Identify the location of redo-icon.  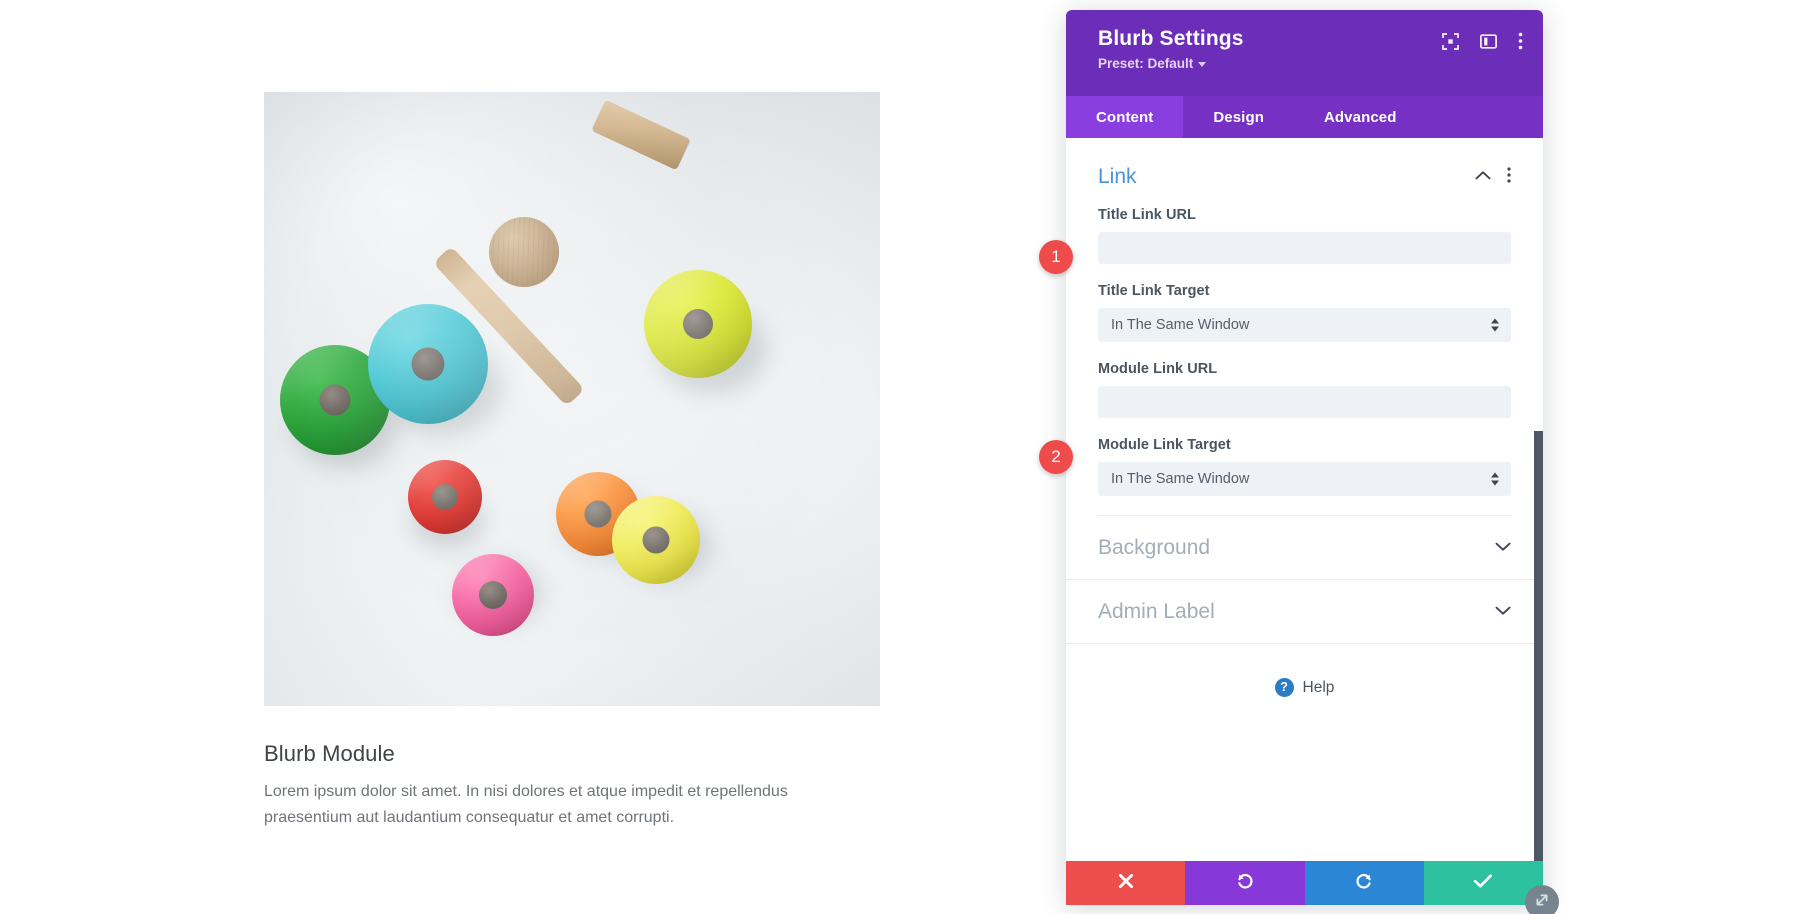
(1364, 883).